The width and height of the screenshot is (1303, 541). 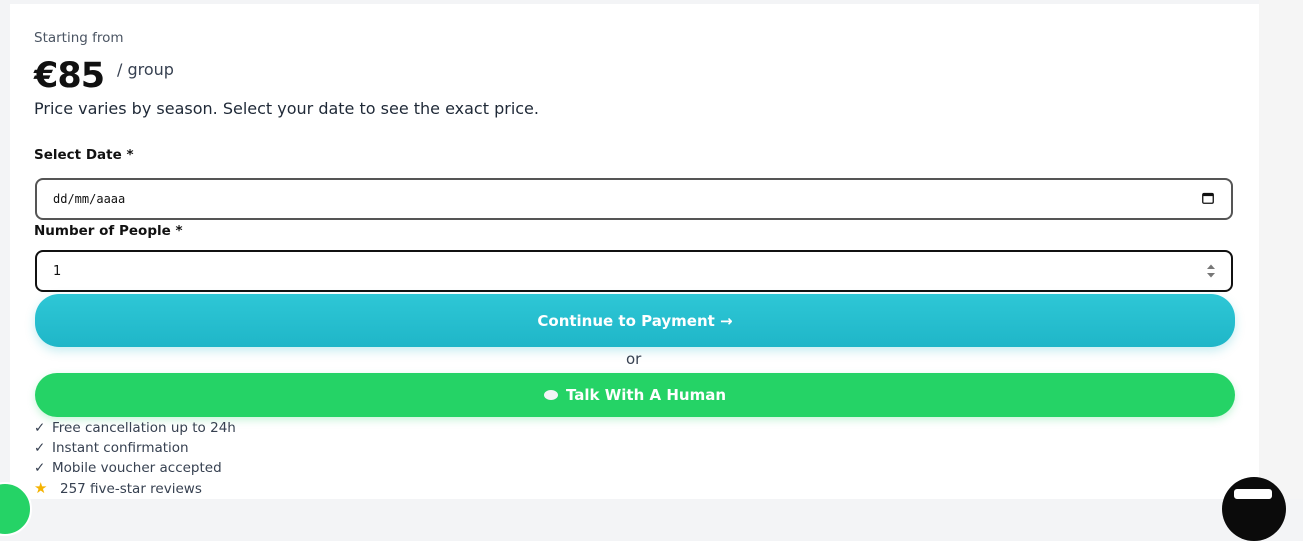 What do you see at coordinates (1208, 198) in the screenshot?
I see `calendar-icon` at bounding box center [1208, 198].